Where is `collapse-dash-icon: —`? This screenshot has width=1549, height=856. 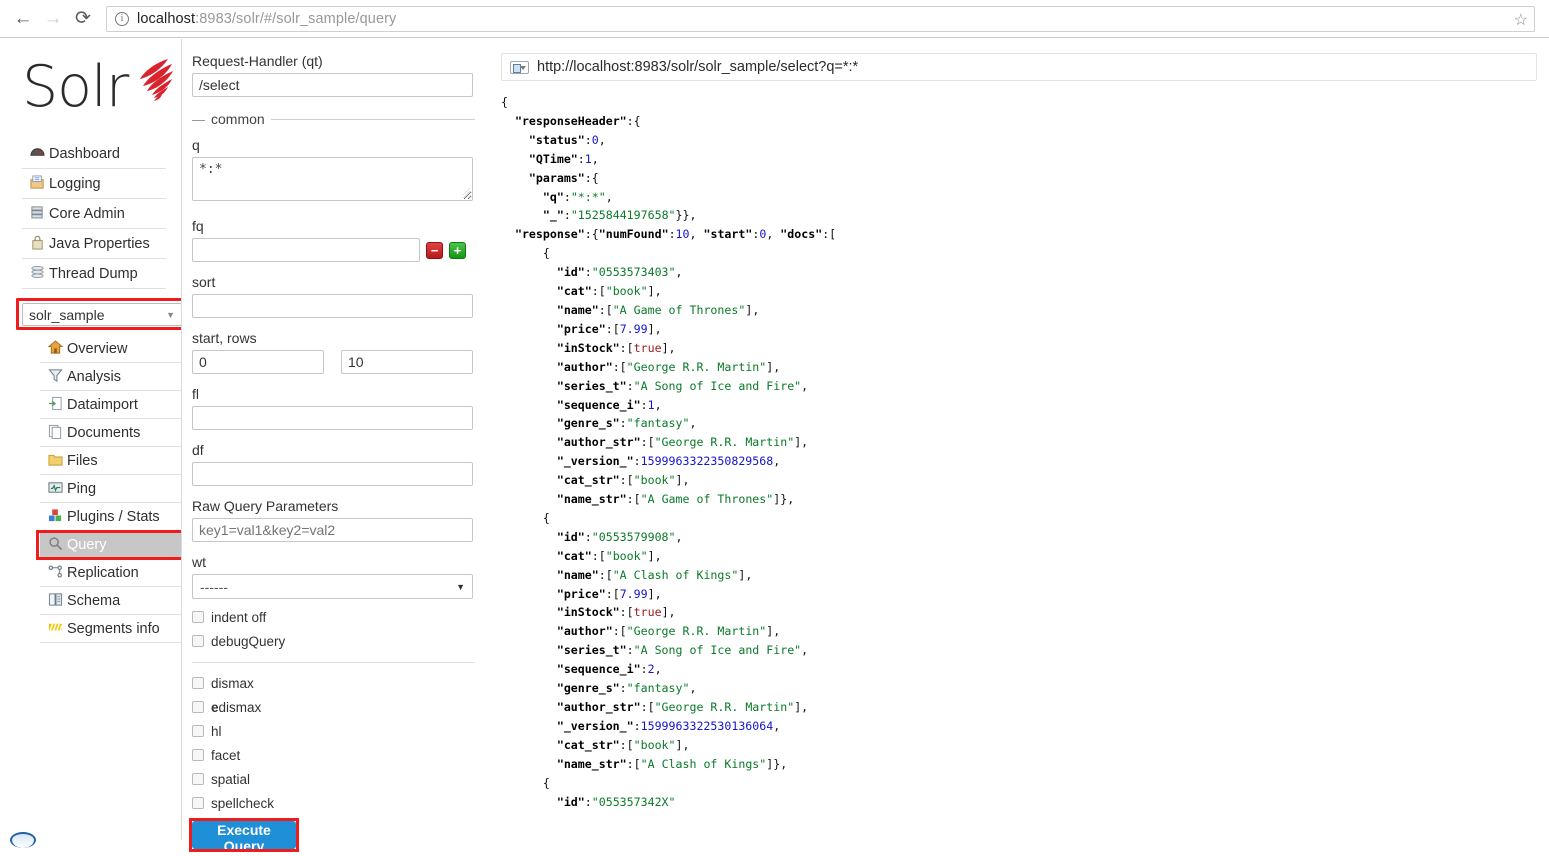
collapse-dash-icon: — is located at coordinates (198, 119).